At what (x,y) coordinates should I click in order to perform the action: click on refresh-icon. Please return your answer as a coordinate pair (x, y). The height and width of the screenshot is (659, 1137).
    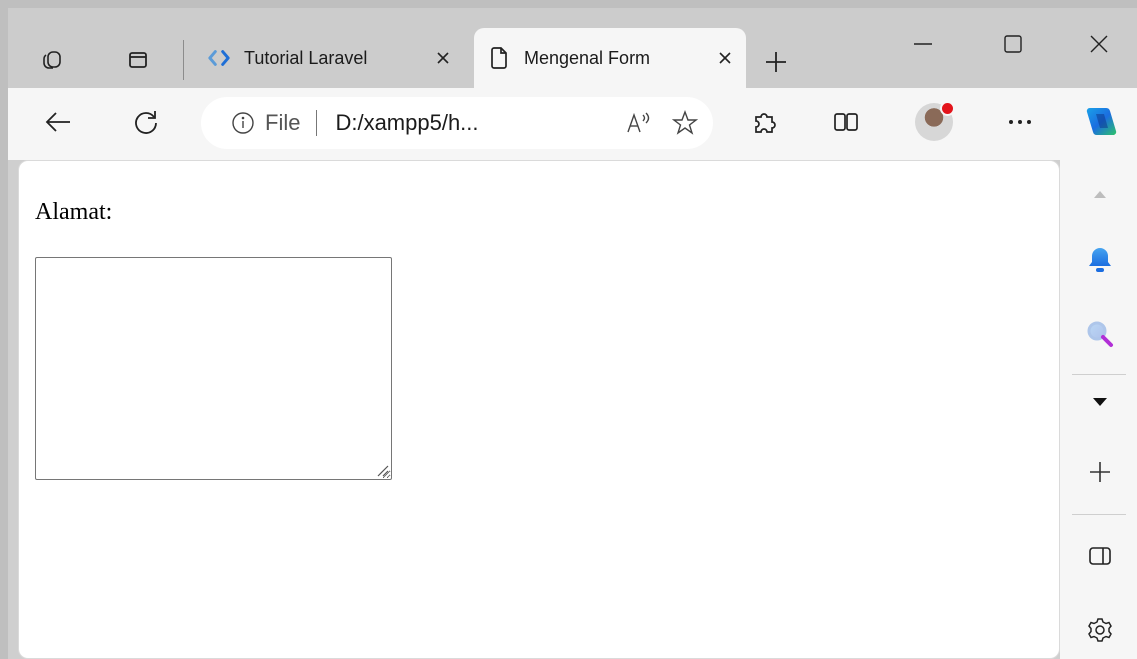
    Looking at the image, I should click on (146, 122).